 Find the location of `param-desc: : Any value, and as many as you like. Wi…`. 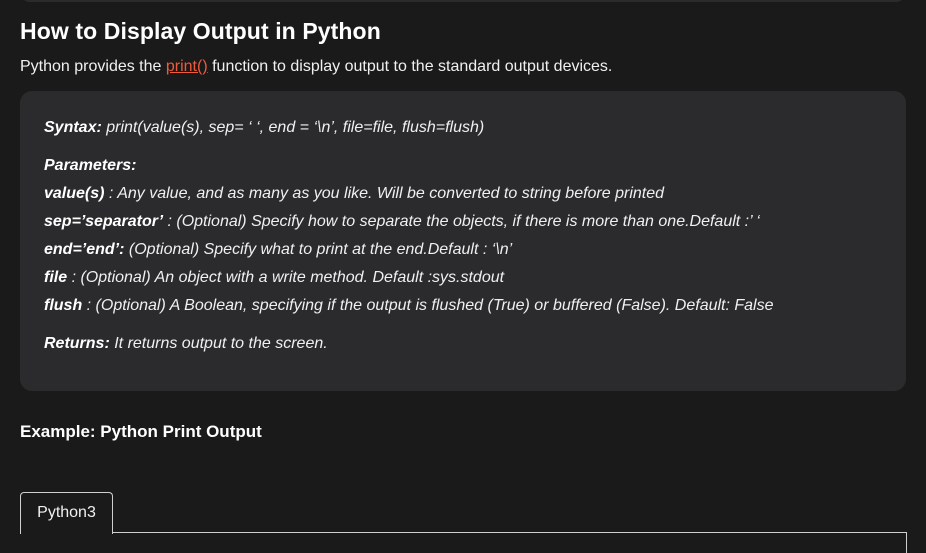

param-desc: : Any value, and as many as you like. Wi… is located at coordinates (384, 193).